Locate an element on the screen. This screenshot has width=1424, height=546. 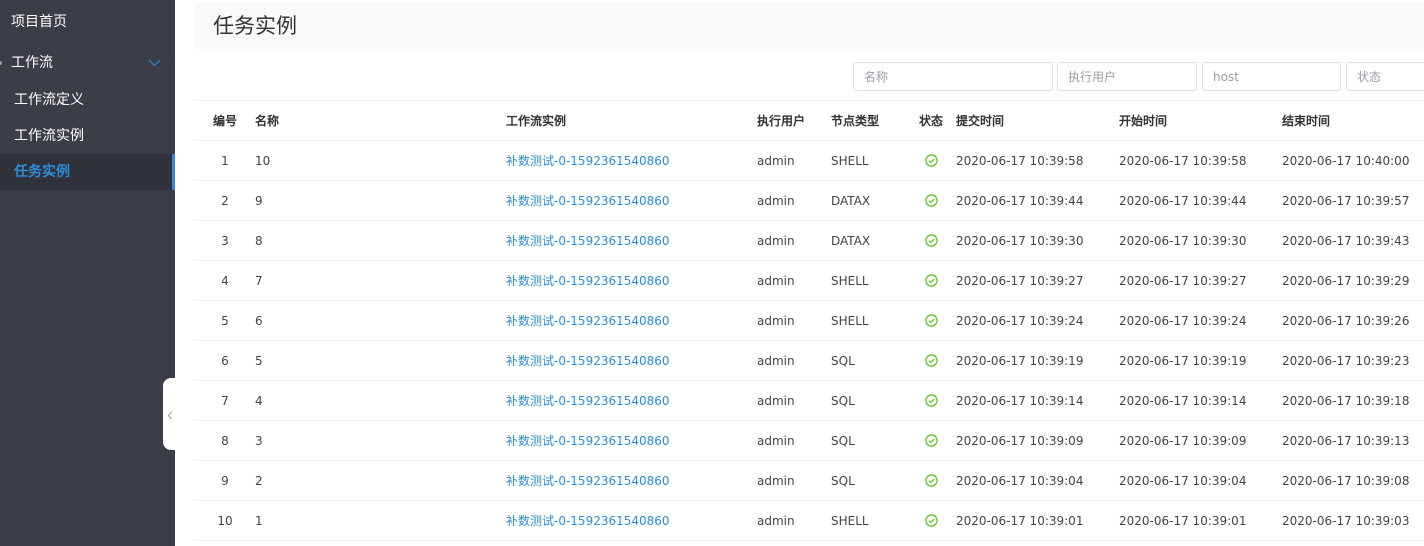
row-name: 8 is located at coordinates (259, 241).